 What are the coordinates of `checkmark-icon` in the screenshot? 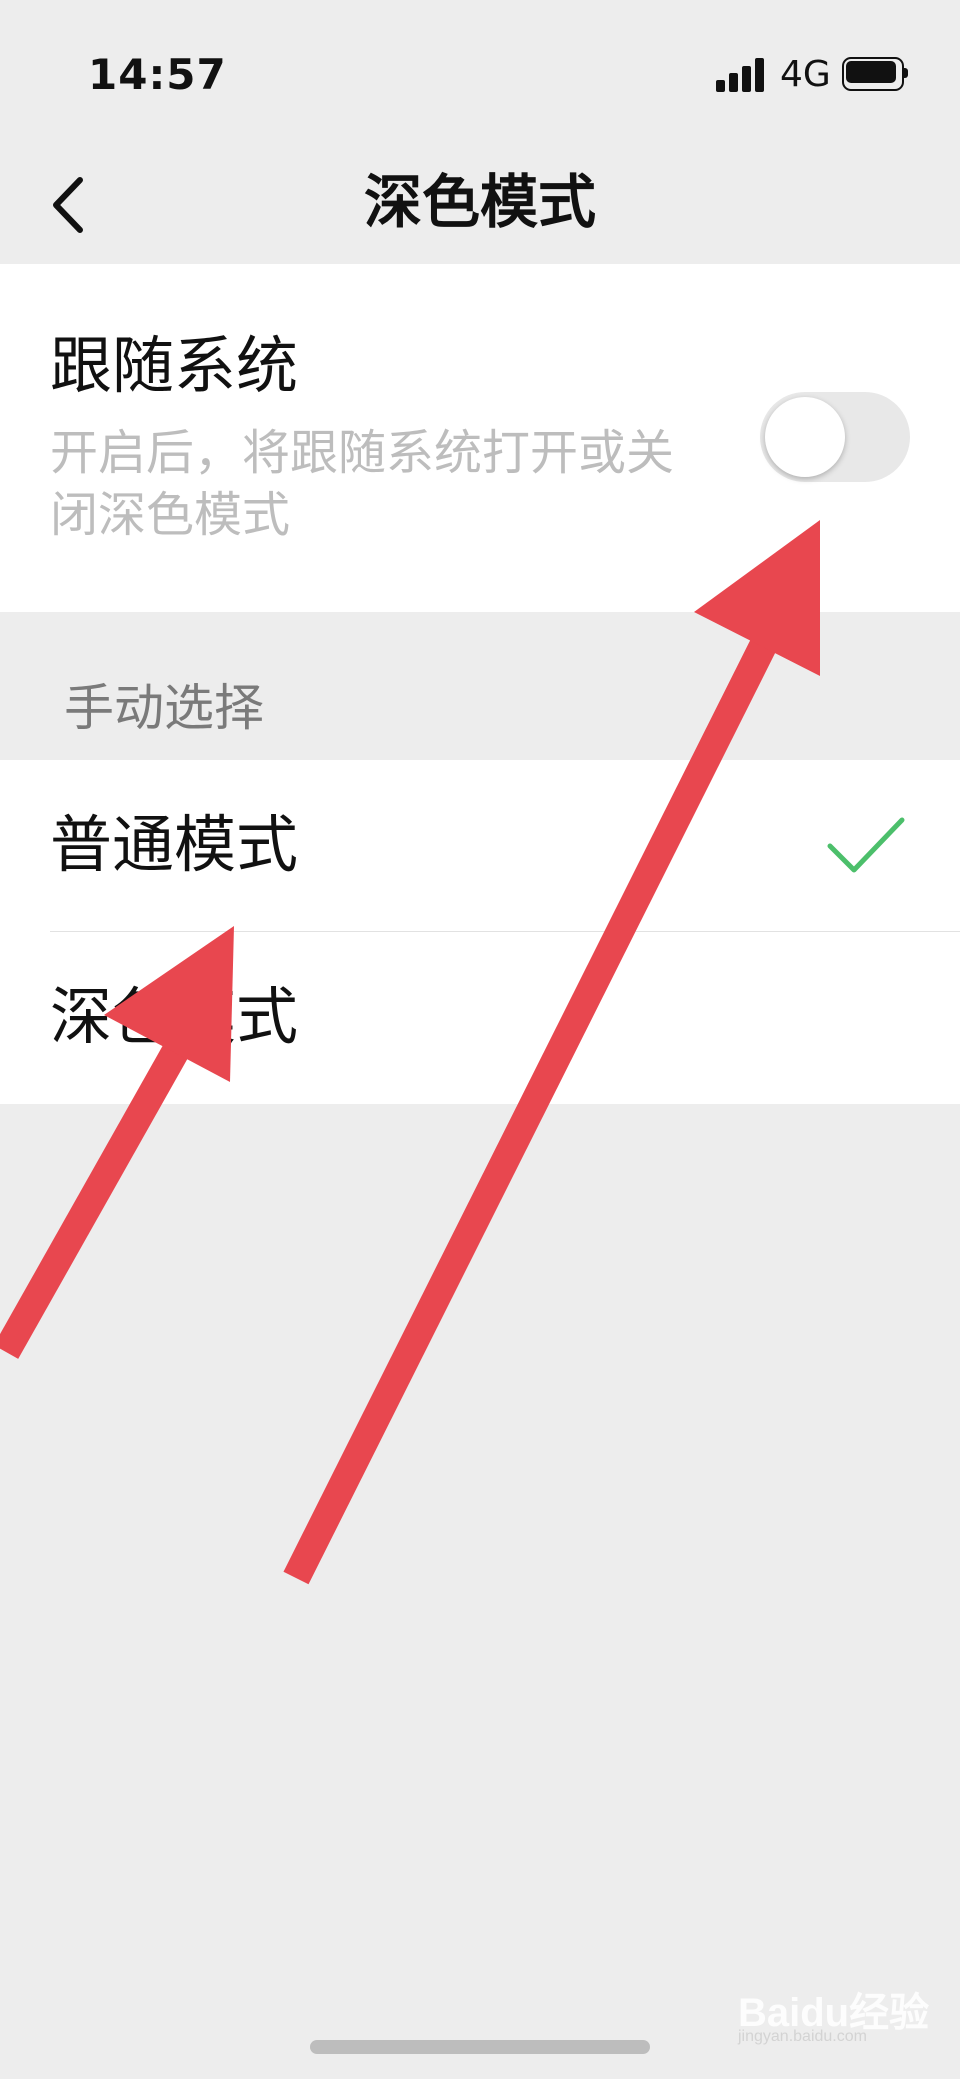 It's located at (866, 845).